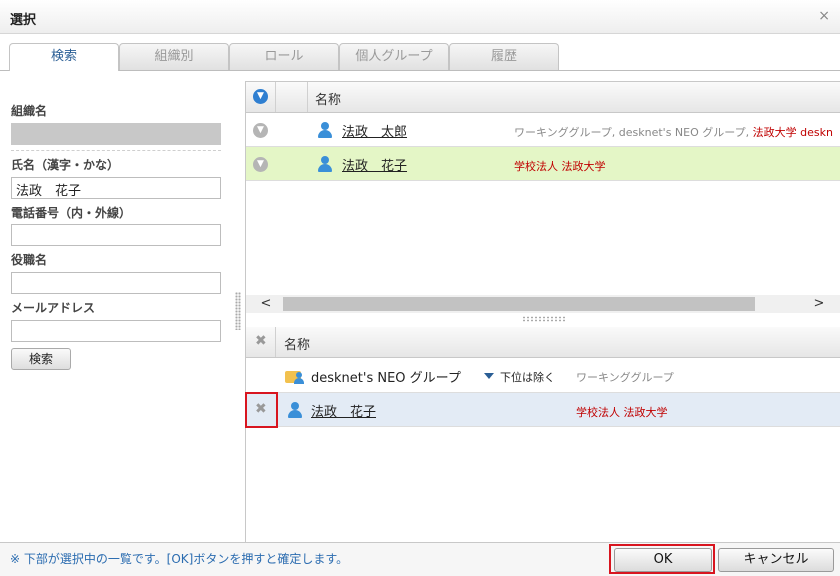 This screenshot has height=576, width=840. What do you see at coordinates (543, 97) in the screenshot?
I see `results-header: ▼ 名称` at bounding box center [543, 97].